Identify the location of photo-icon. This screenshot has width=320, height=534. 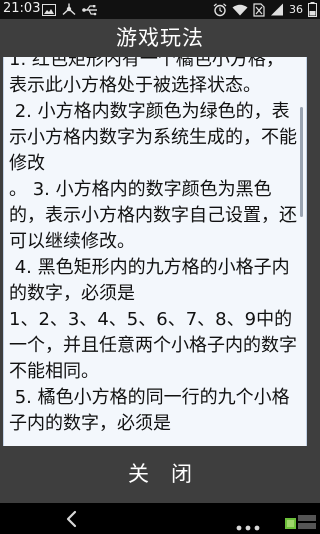
(49, 9).